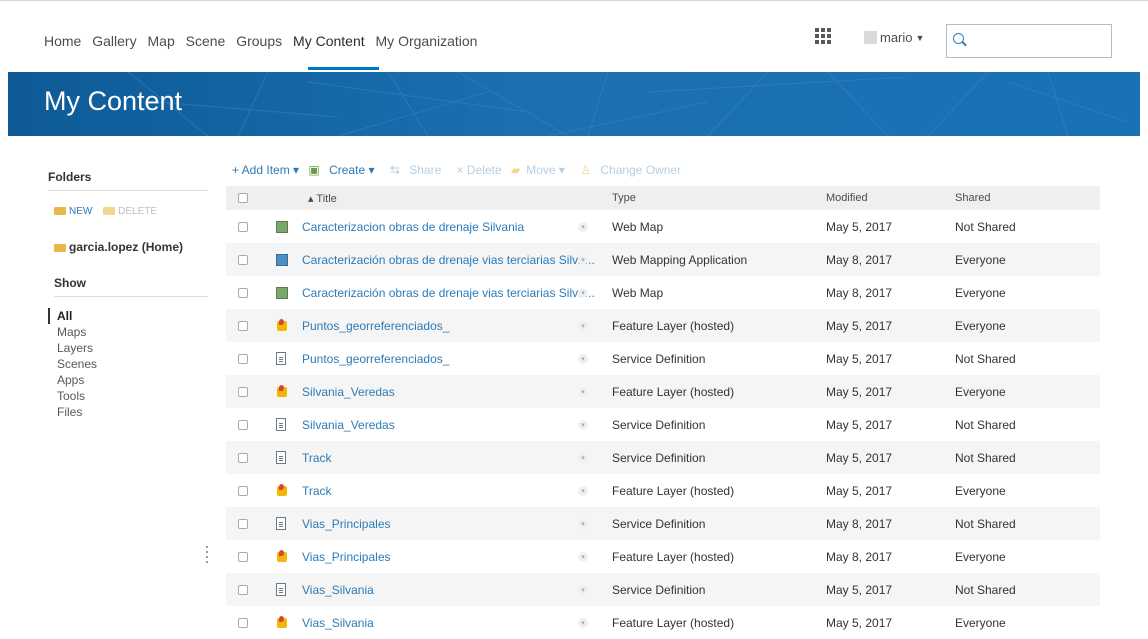  What do you see at coordinates (972, 198) in the screenshot?
I see `column-shared: Shared` at bounding box center [972, 198].